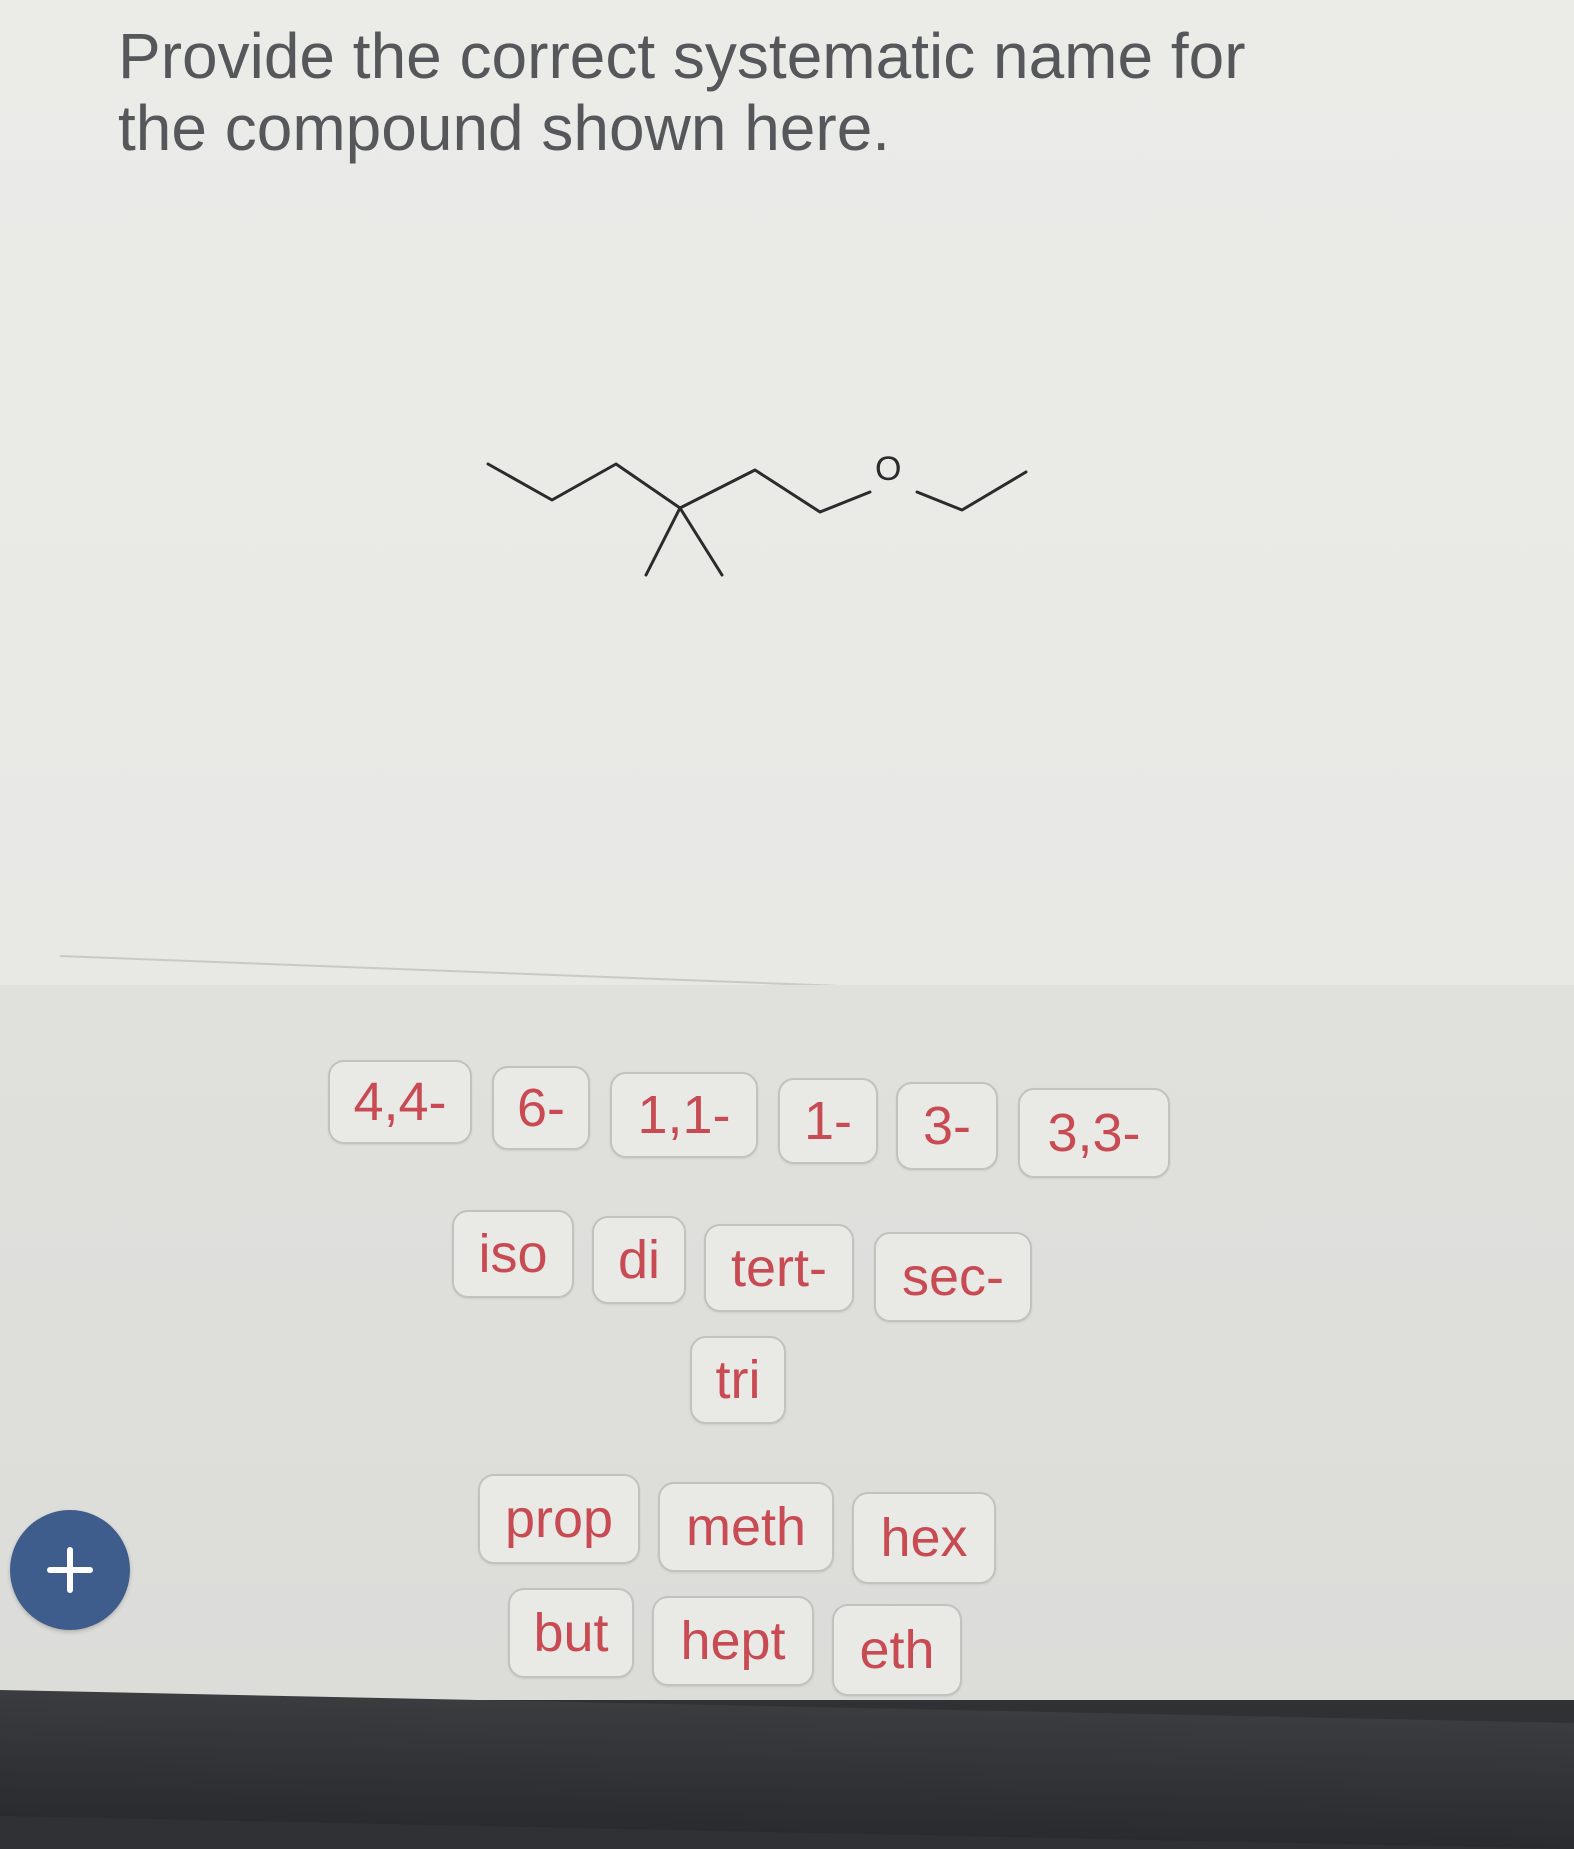 Image resolution: width=1574 pixels, height=1849 pixels. I want to click on tile-locant-1: 1-, so click(828, 1121).